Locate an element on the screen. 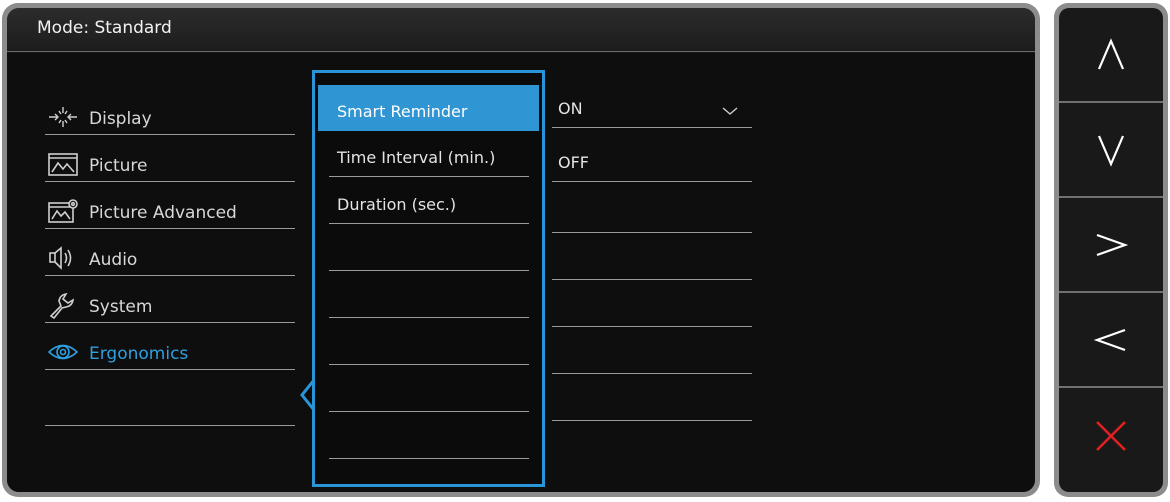  picture-advanced-icon is located at coordinates (63, 211).